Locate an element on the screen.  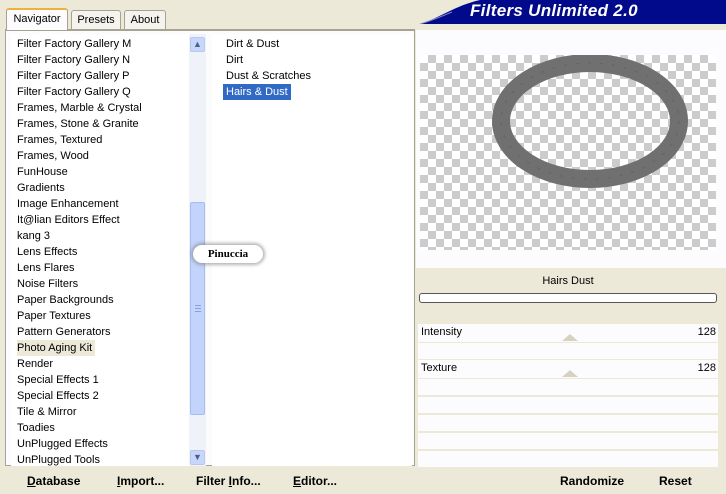
category-list-item: Filter Factory Gallery N is located at coordinates (75, 60).